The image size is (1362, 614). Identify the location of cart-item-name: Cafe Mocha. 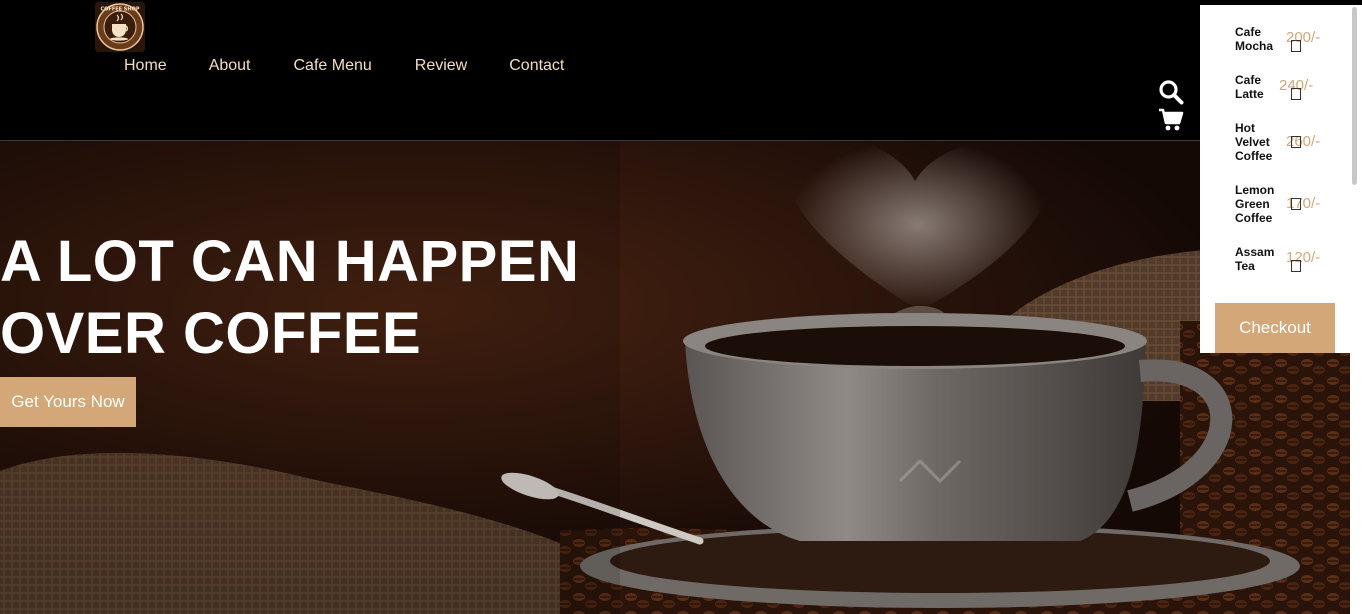
(1254, 39).